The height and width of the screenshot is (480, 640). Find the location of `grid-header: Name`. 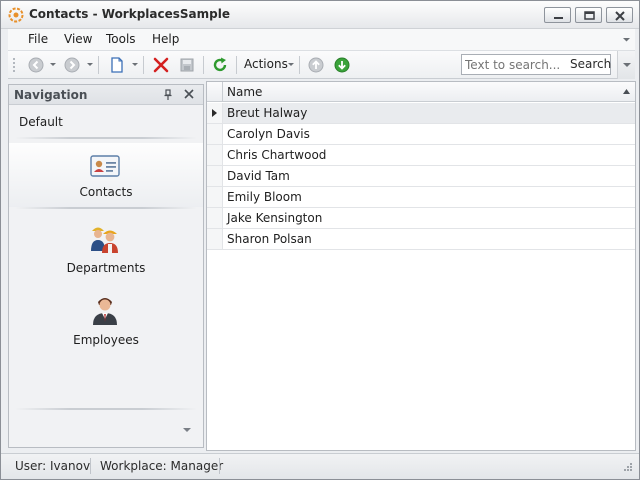

grid-header: Name is located at coordinates (421, 92).